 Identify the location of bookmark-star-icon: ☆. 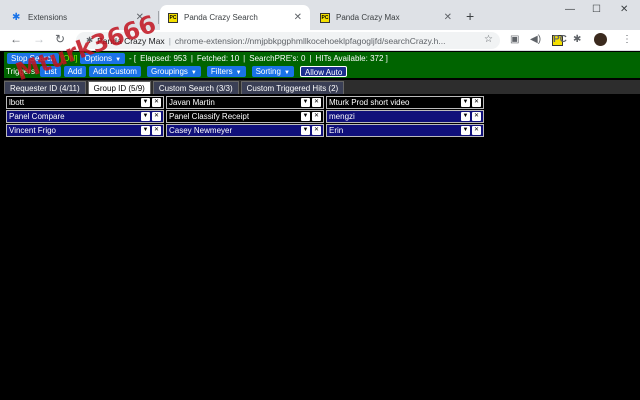
(488, 39).